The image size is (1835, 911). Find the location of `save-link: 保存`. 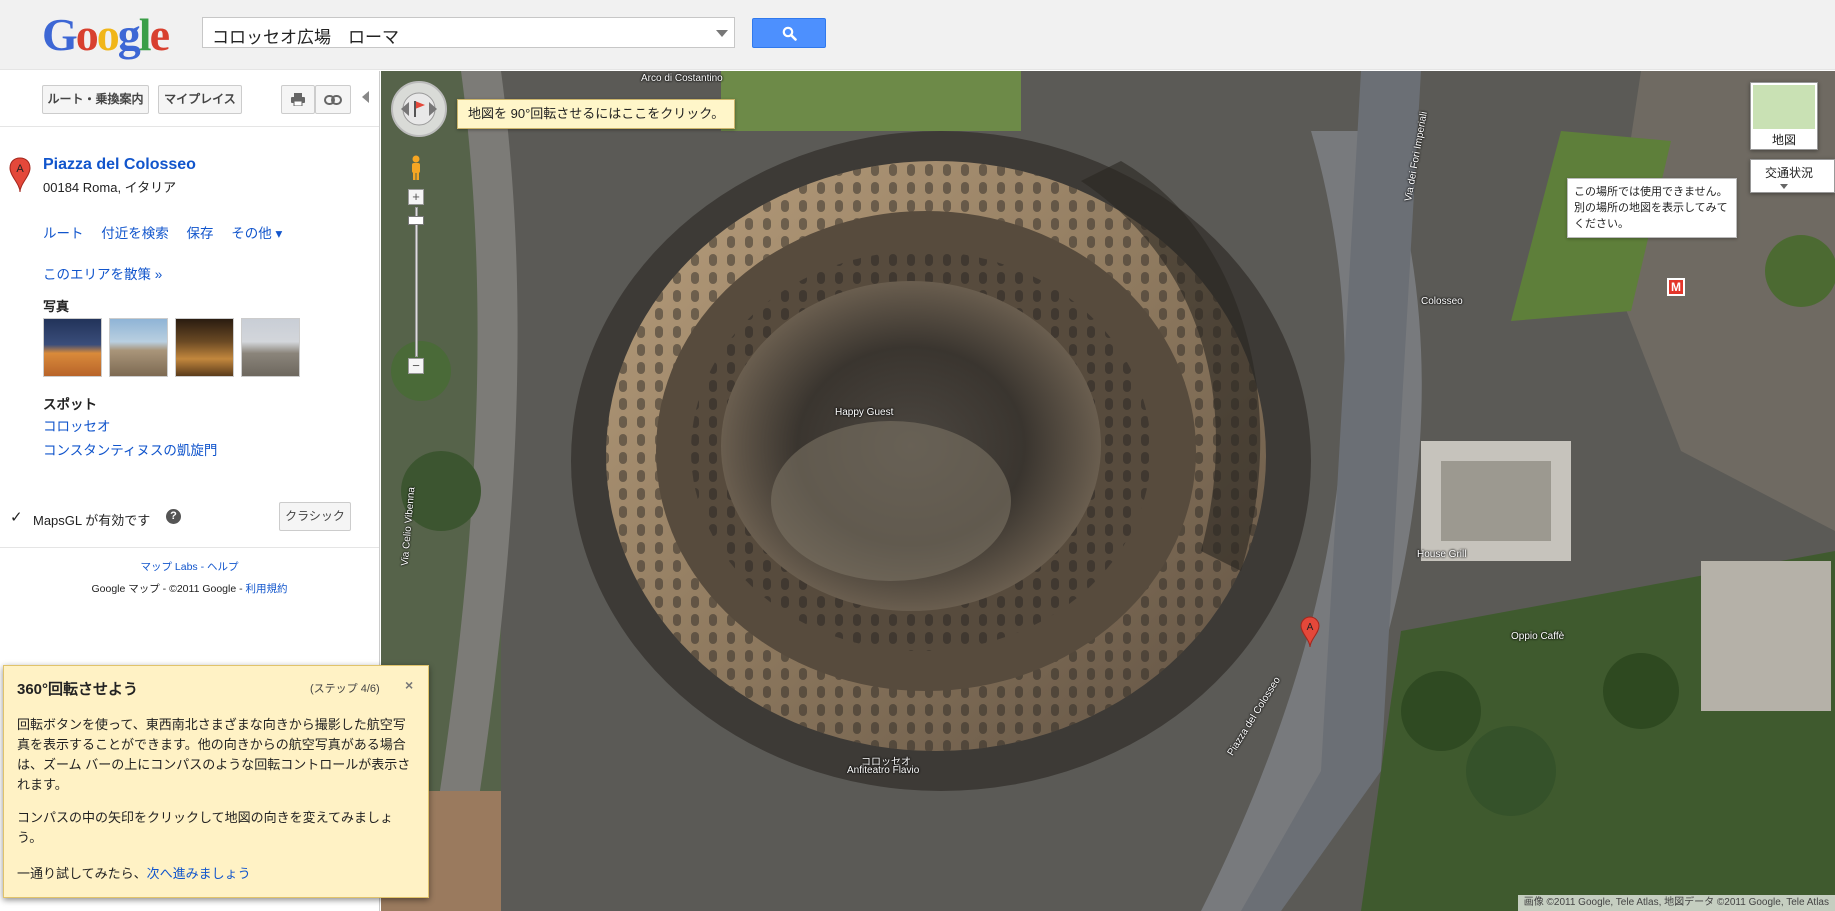

save-link: 保存 is located at coordinates (200, 233).